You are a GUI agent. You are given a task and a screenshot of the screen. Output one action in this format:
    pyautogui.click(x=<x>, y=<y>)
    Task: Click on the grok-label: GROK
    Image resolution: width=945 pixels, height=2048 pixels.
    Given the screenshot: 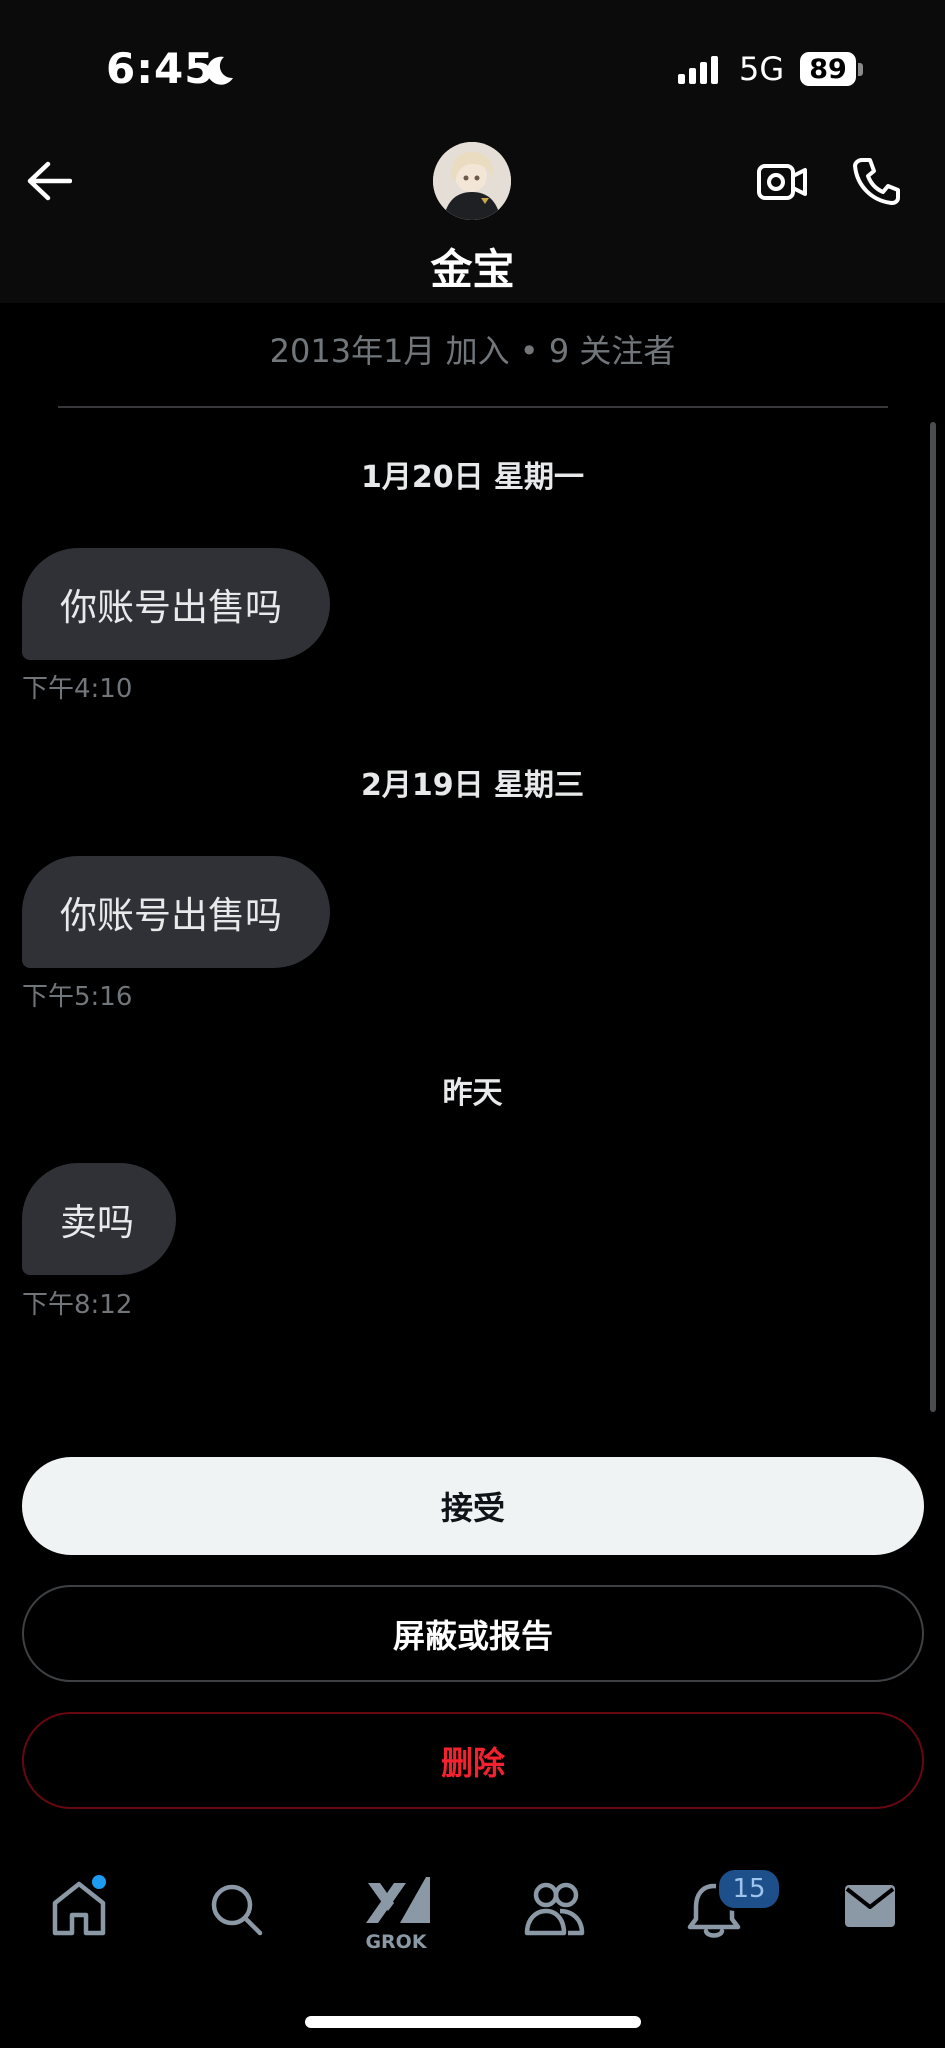 What is the action you would take?
    pyautogui.click(x=396, y=1942)
    